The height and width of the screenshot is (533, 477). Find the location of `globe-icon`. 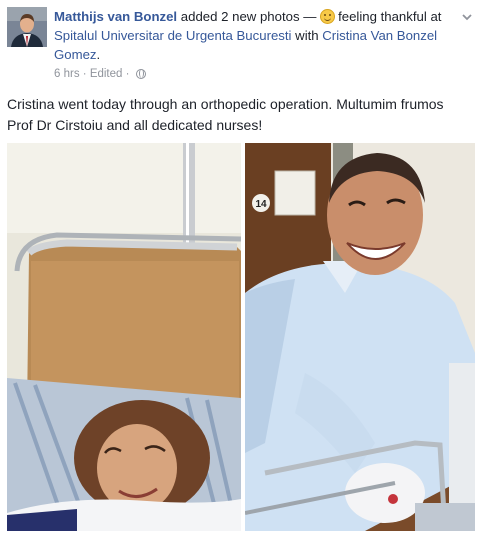

globe-icon is located at coordinates (140, 74).